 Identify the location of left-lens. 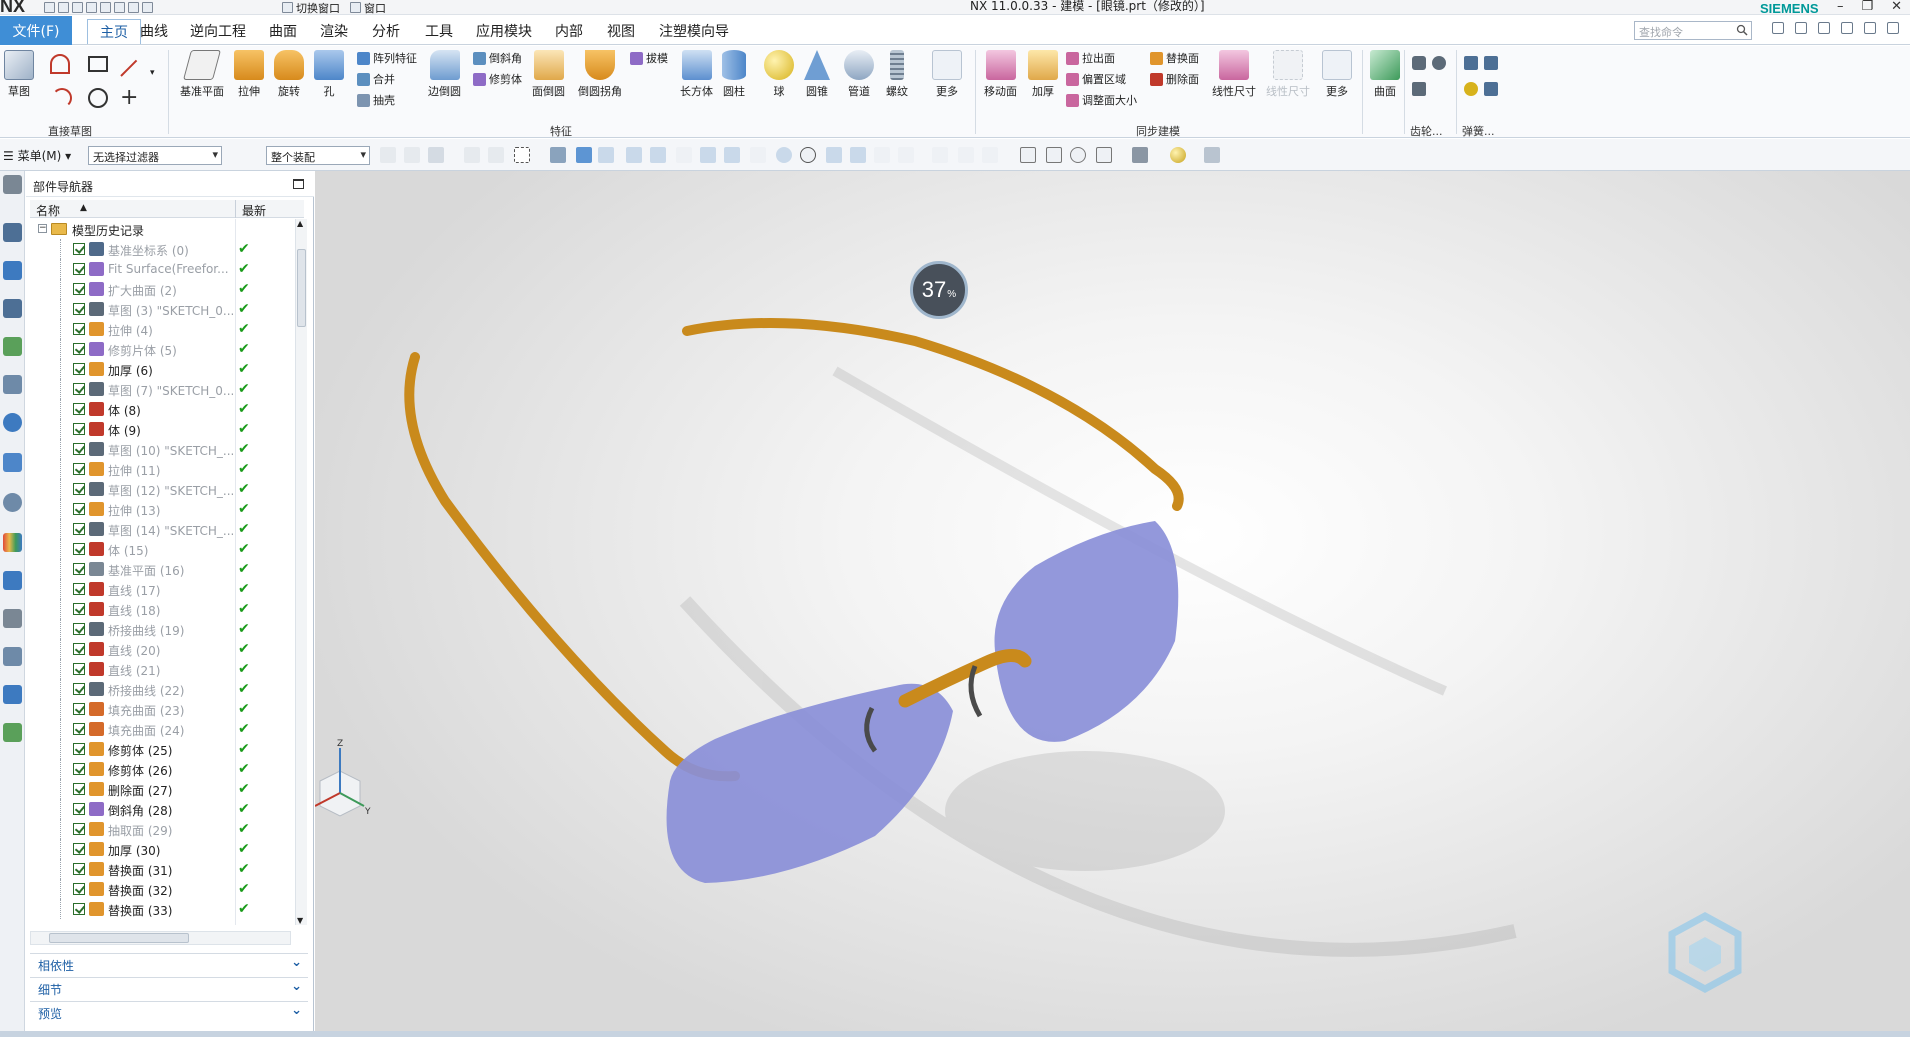
(809, 783).